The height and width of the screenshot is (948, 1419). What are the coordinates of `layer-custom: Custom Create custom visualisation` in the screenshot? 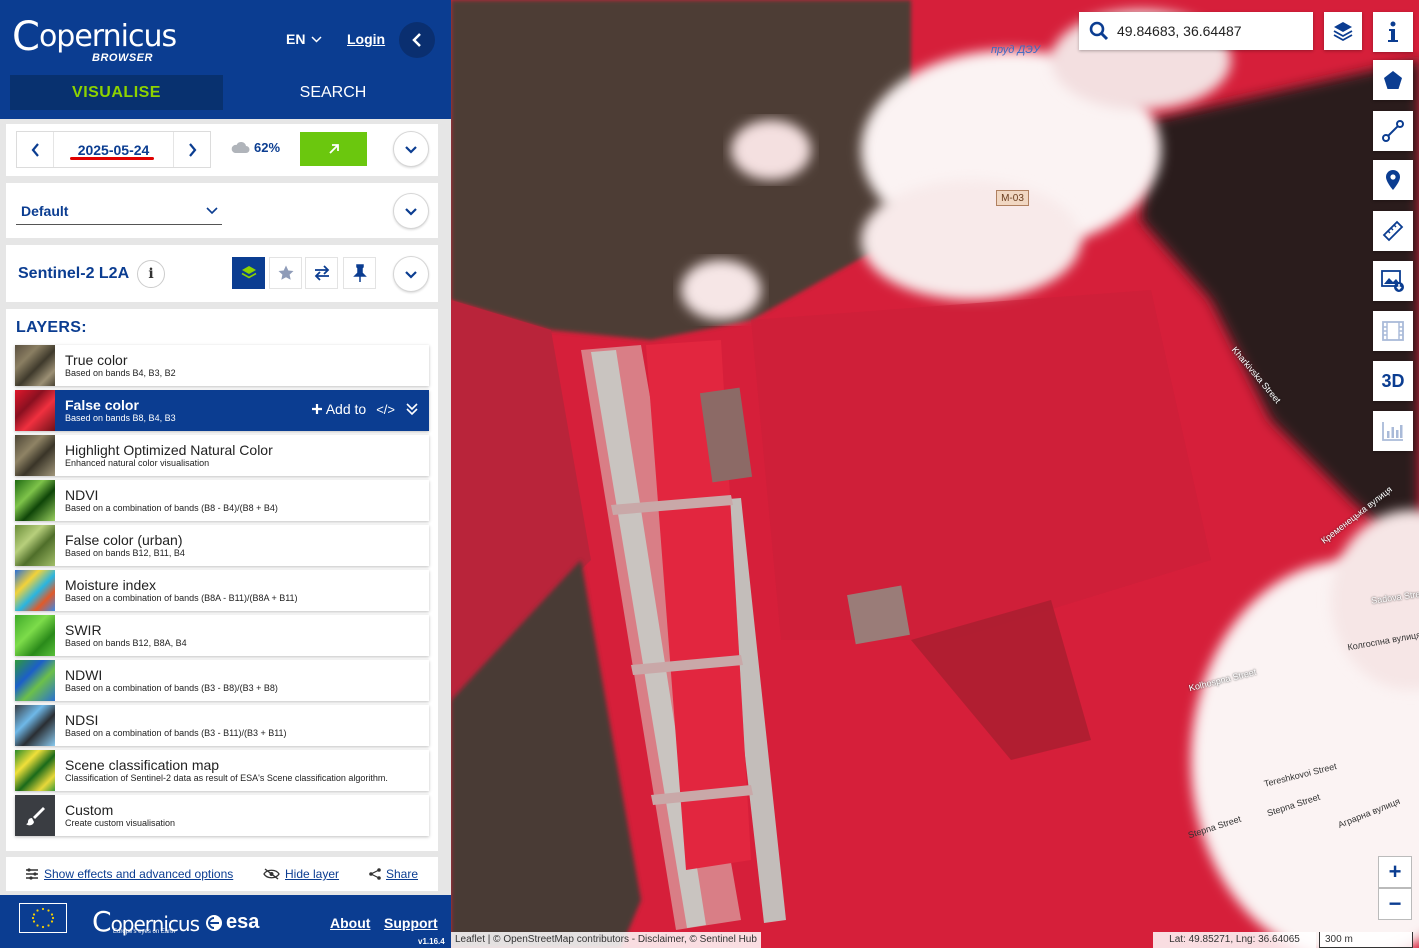 It's located at (222, 815).